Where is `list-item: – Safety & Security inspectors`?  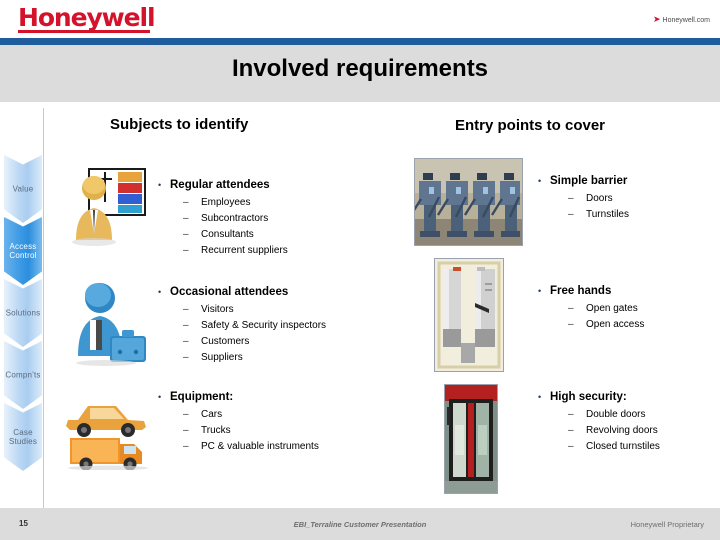 list-item: – Safety & Security inspectors is located at coordinates (255, 325).